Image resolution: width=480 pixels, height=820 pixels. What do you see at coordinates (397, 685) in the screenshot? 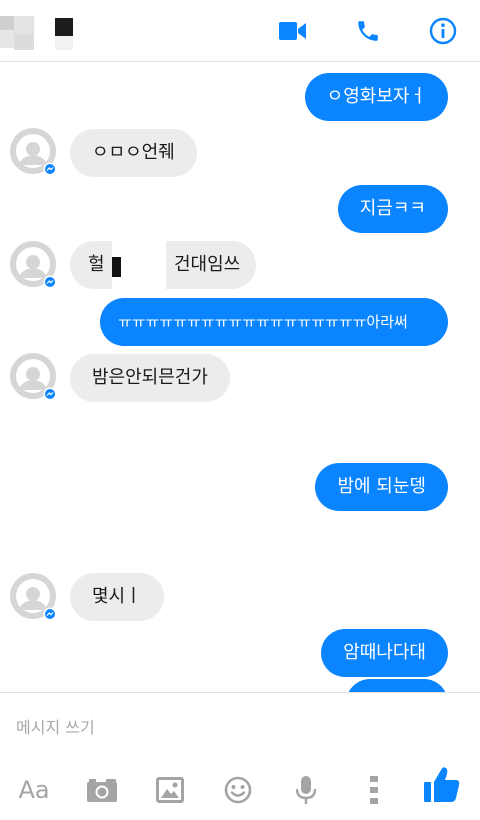
I see `outgoing-message-partial` at bounding box center [397, 685].